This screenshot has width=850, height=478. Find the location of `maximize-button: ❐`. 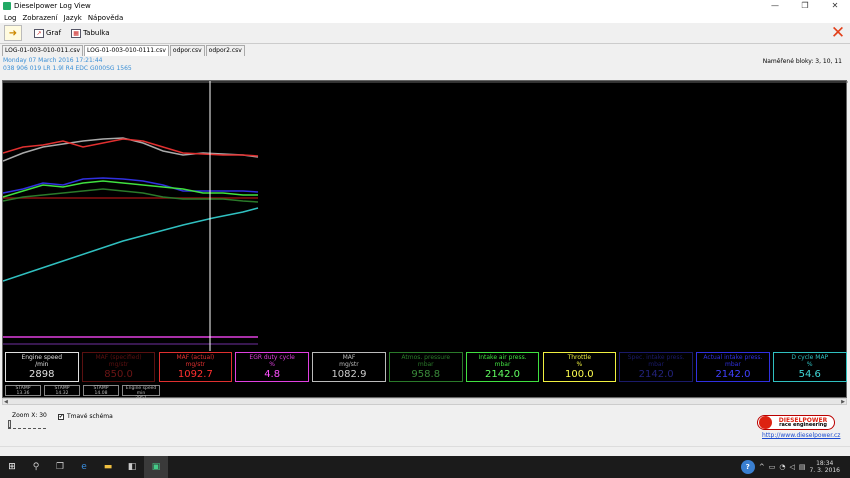

maximize-button: ❐ is located at coordinates (805, 6).